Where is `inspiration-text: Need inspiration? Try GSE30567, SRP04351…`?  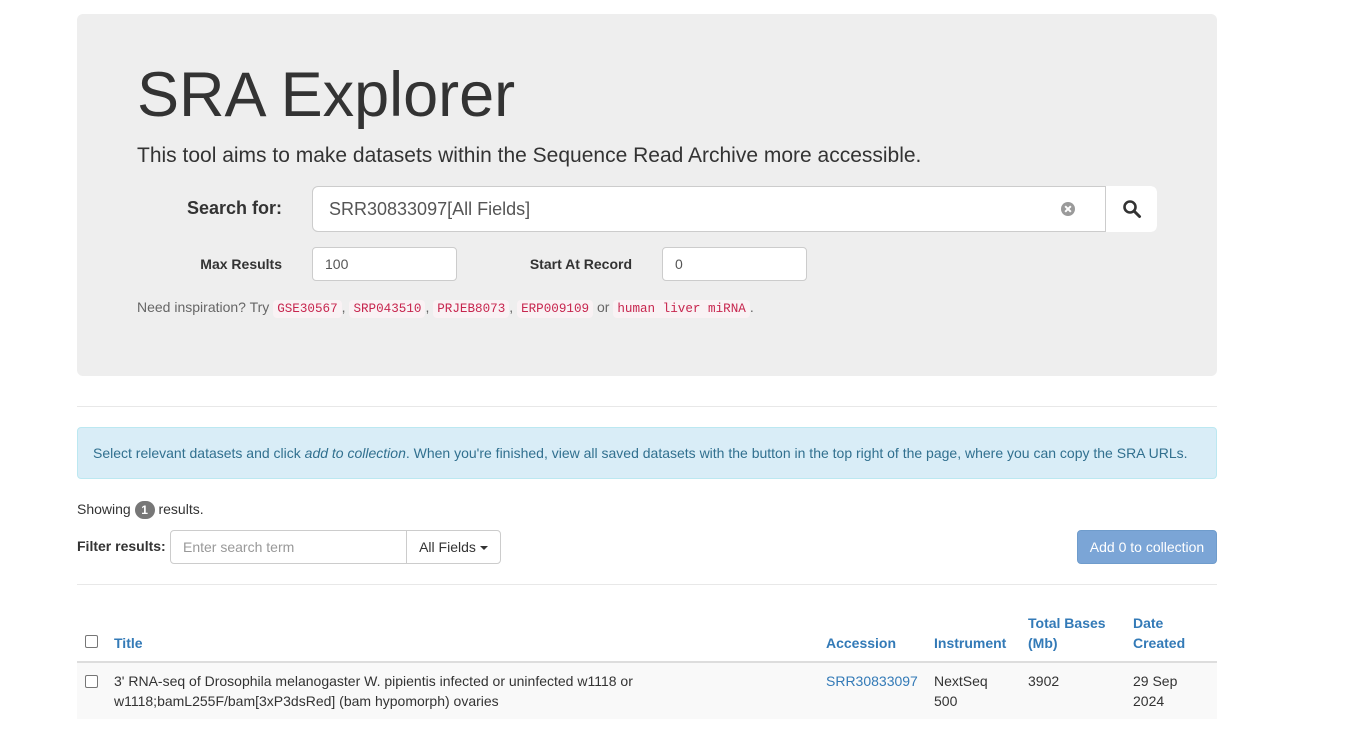
inspiration-text: Need inspiration? Try GSE30567, SRP04351… is located at coordinates (445, 308).